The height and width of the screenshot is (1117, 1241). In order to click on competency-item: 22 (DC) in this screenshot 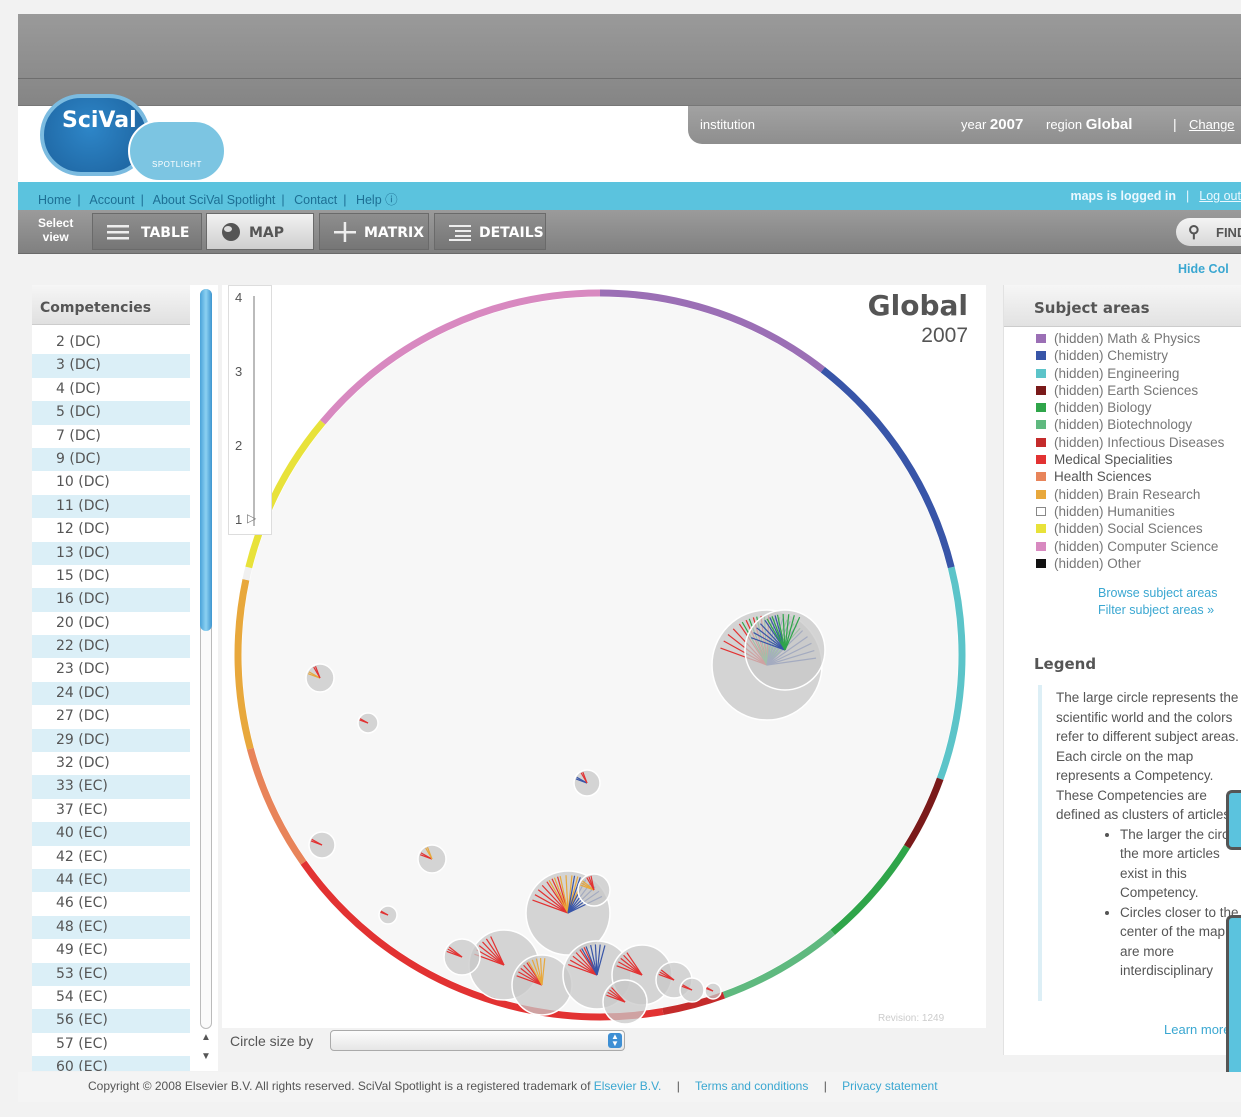, I will do `click(111, 647)`.